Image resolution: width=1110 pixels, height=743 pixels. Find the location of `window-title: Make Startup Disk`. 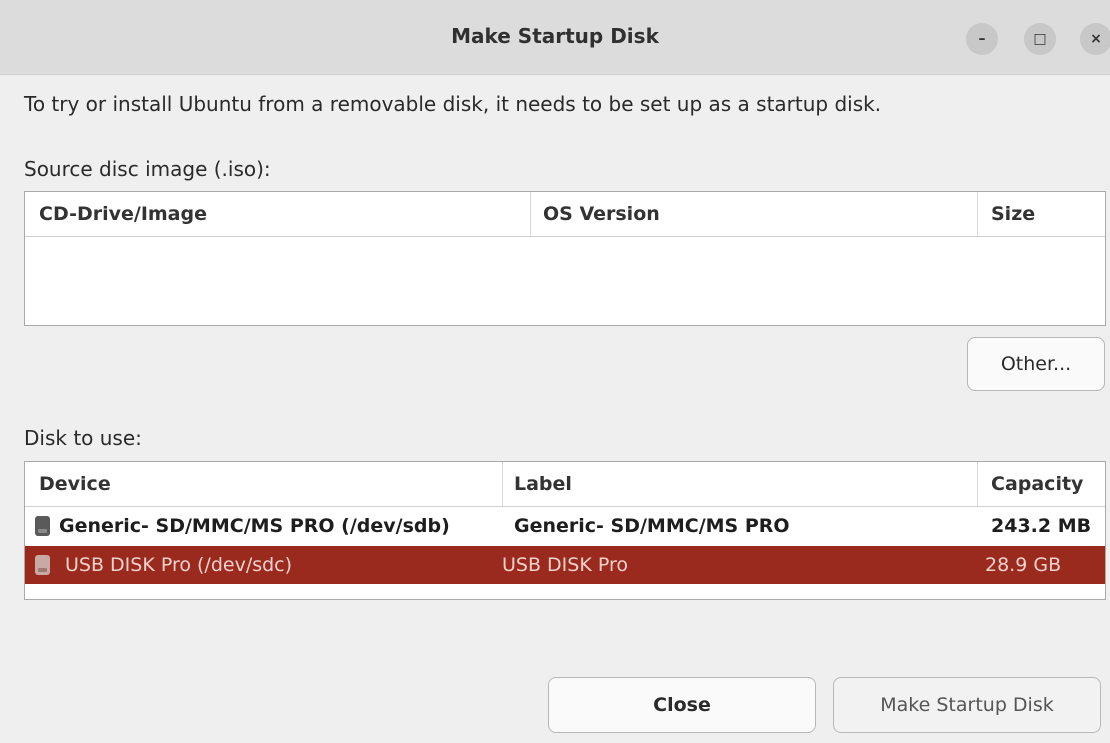

window-title: Make Startup Disk is located at coordinates (555, 36).